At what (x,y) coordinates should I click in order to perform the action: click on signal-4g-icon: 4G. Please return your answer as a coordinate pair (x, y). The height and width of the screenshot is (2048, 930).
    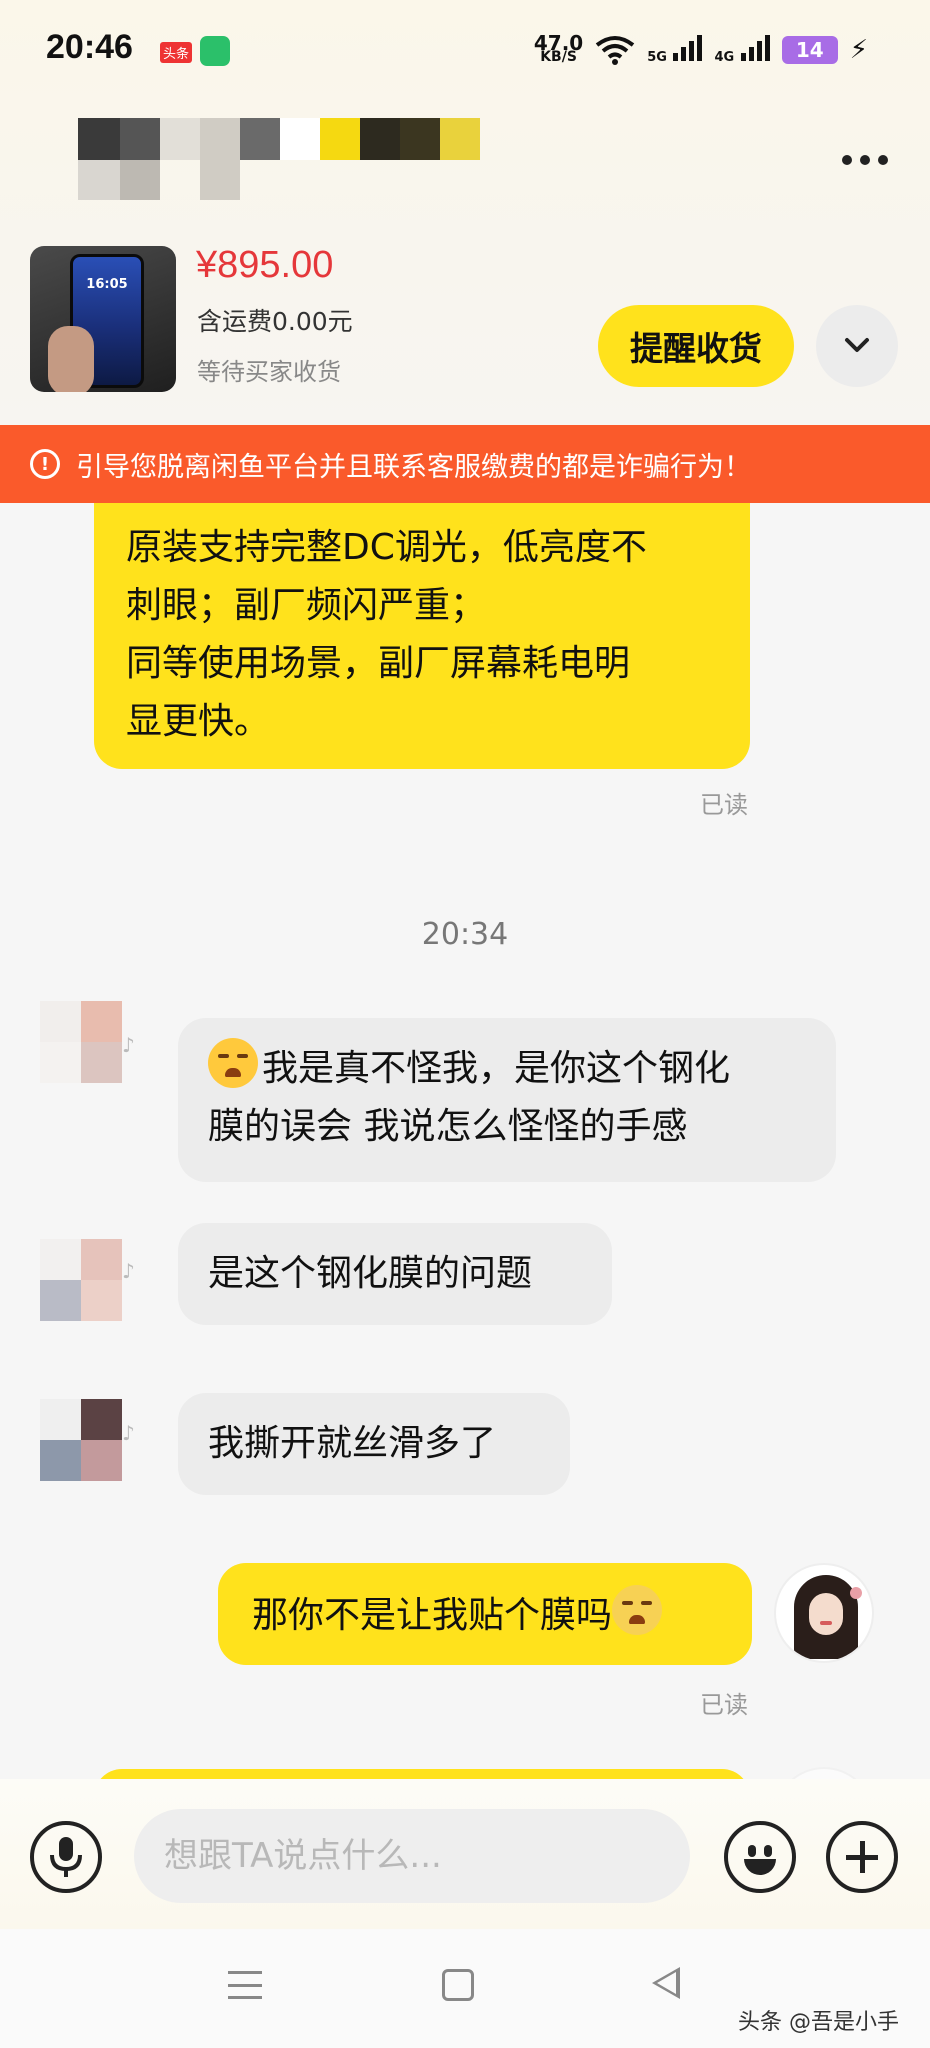
    Looking at the image, I should click on (742, 50).